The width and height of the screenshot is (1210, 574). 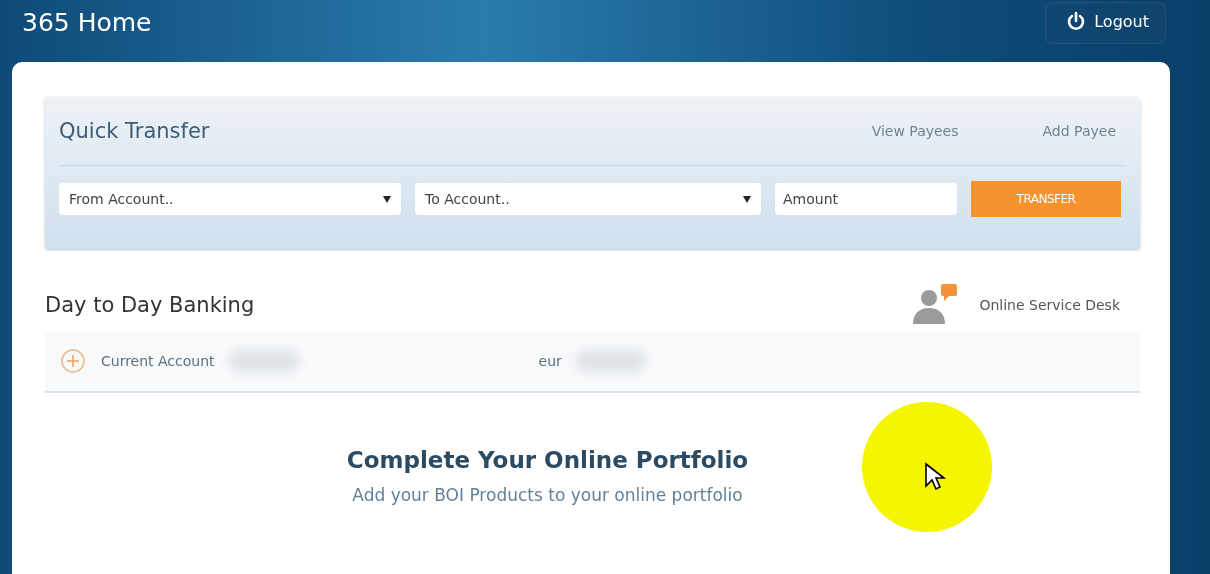 What do you see at coordinates (263, 361) in the screenshot?
I see `redacted-number` at bounding box center [263, 361].